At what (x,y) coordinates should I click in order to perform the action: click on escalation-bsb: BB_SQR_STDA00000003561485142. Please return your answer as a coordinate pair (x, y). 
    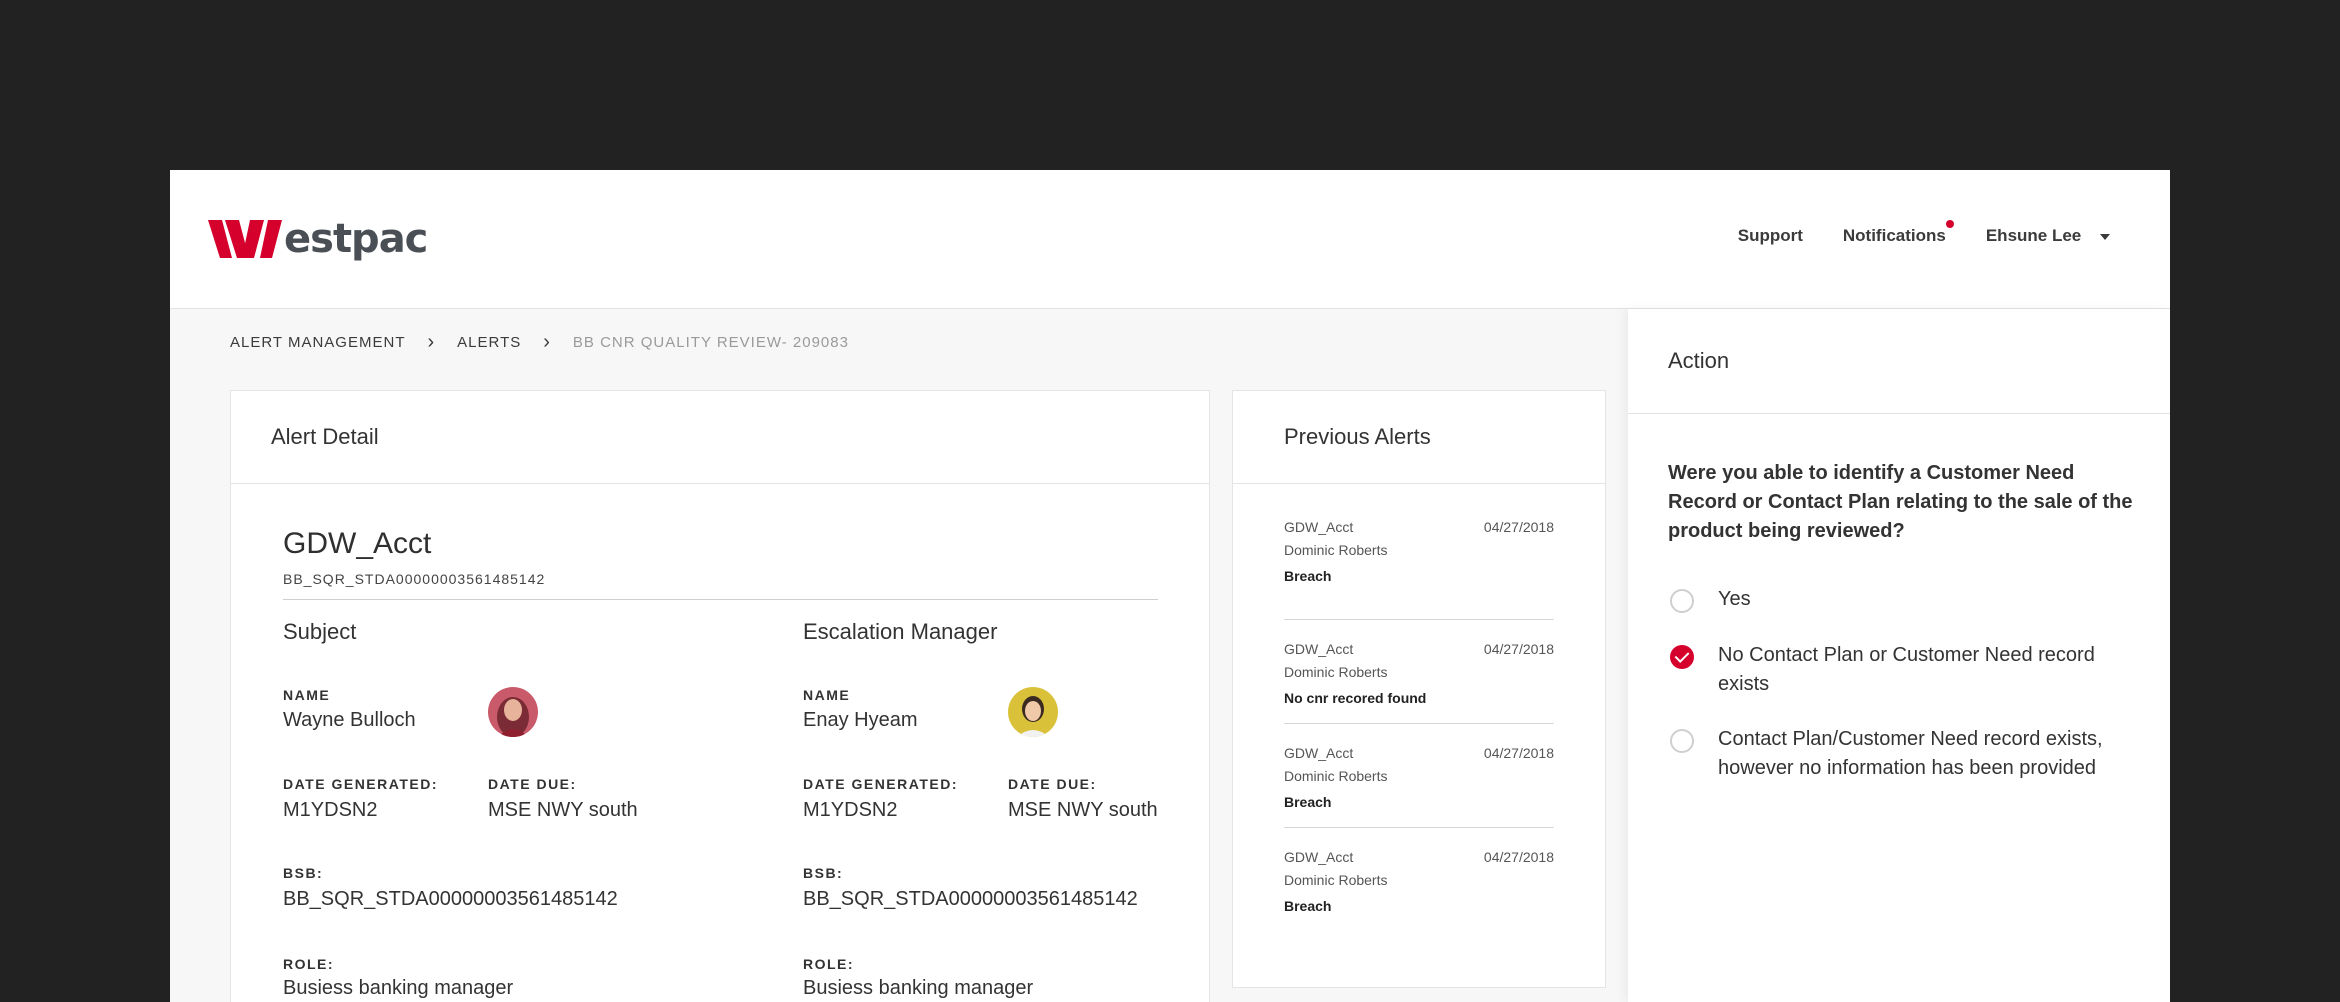
    Looking at the image, I should click on (970, 899).